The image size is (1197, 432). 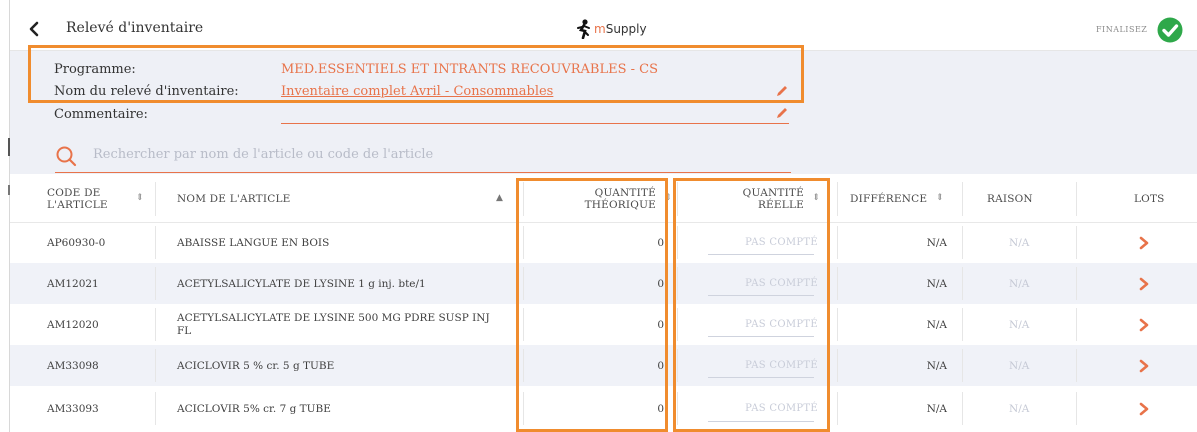 I want to click on column-header-name: NOM DE L'ARTICLE ▲, so click(x=340, y=199).